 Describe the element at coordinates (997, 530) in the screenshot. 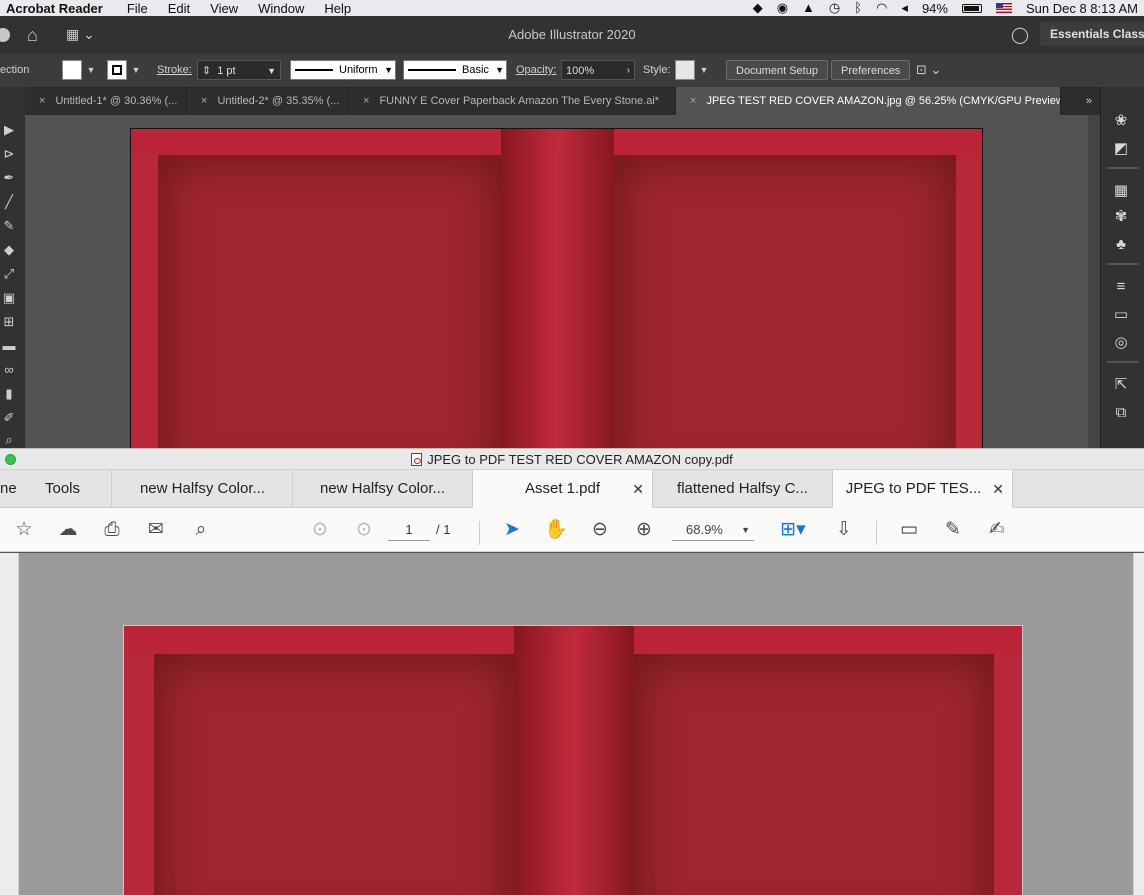

I see `sign-icon: ✍` at that location.